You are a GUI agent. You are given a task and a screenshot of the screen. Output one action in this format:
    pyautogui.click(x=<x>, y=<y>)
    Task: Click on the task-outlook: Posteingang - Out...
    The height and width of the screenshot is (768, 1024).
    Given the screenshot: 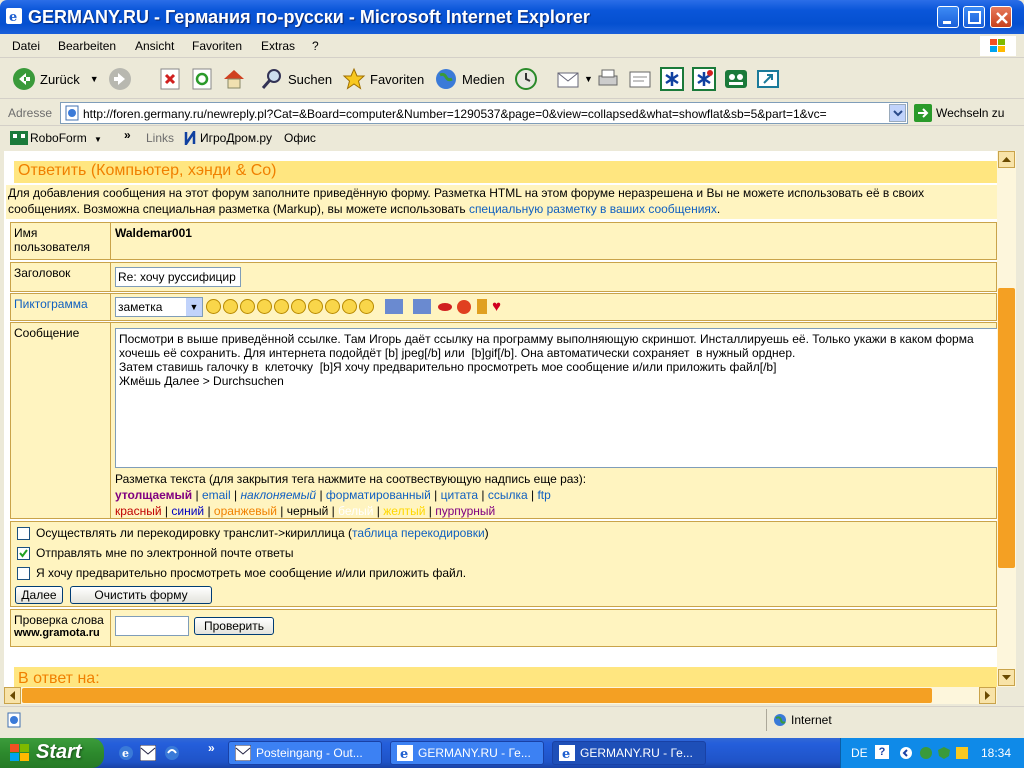 What is the action you would take?
    pyautogui.click(x=305, y=753)
    